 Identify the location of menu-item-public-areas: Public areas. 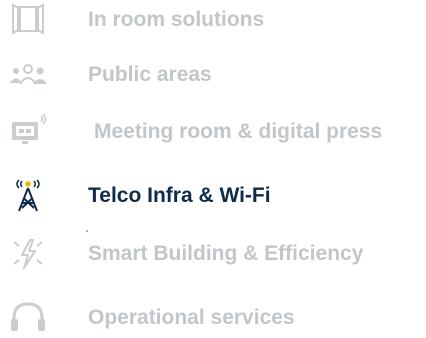
(213, 75).